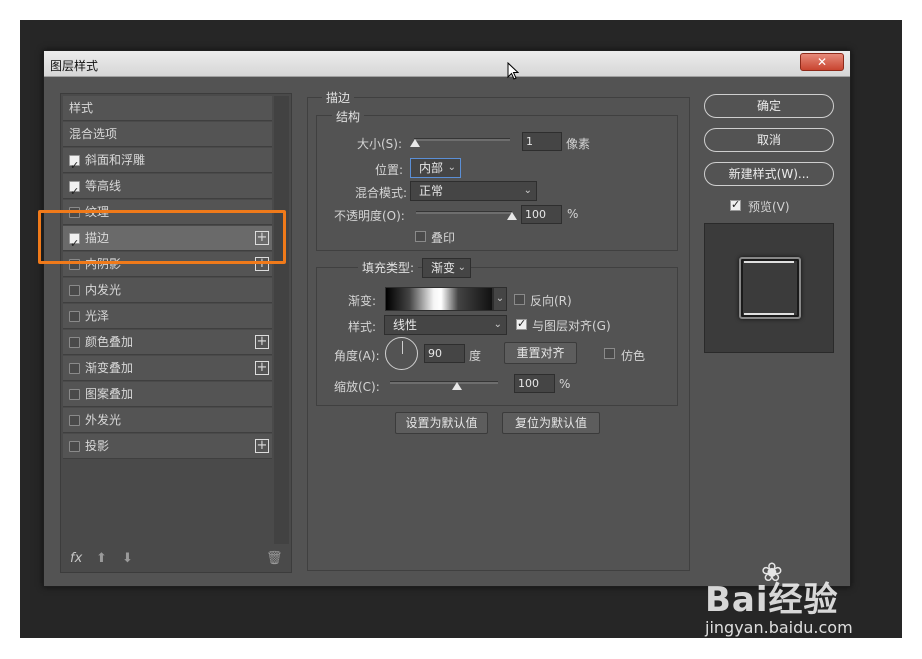 Image resolution: width=922 pixels, height=659 pixels. I want to click on dither-checkbox, so click(609, 353).